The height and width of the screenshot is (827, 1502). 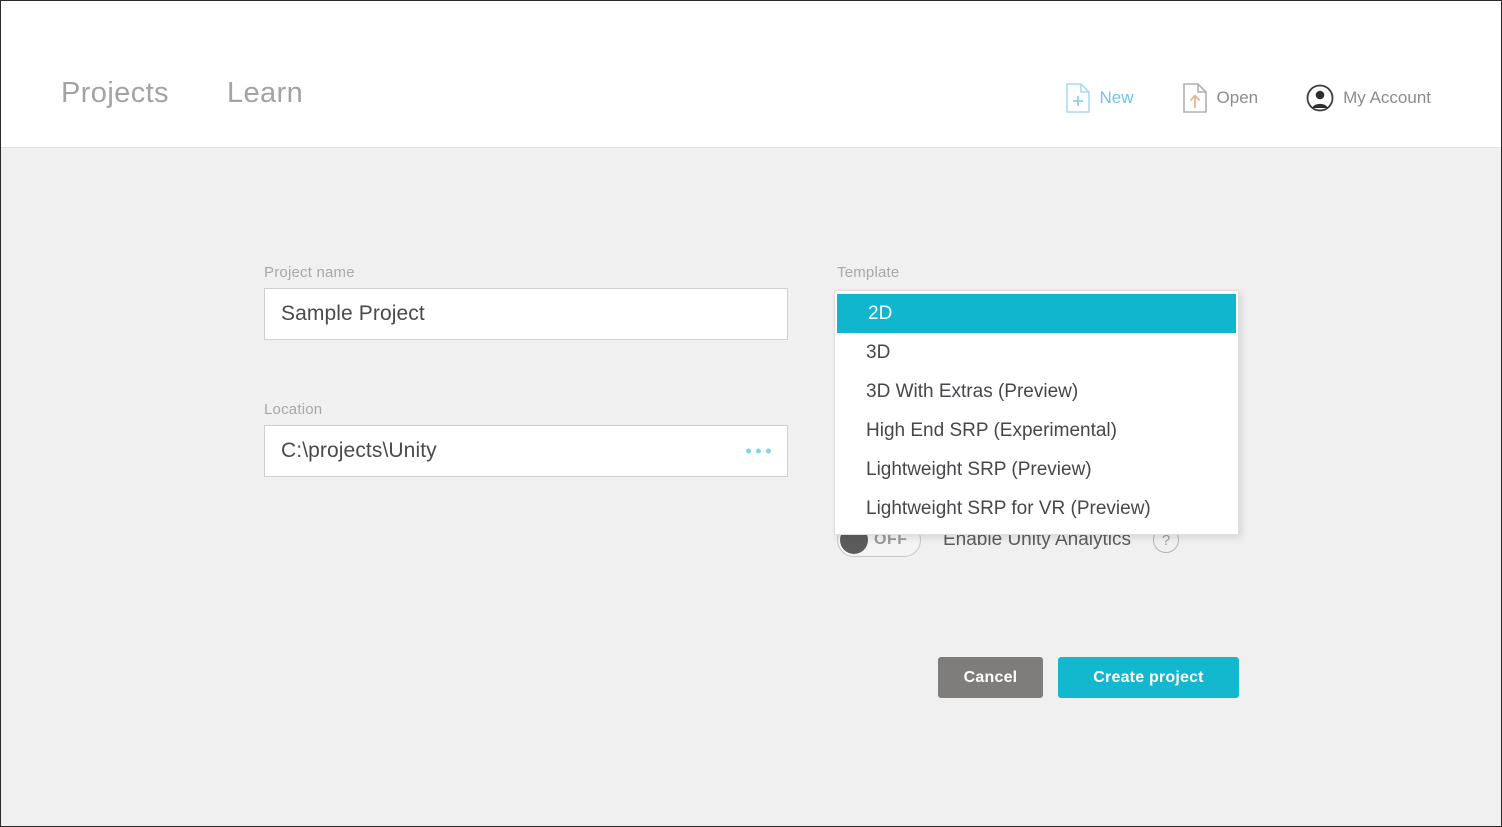 What do you see at coordinates (1320, 98) in the screenshot?
I see `account-avatar-icon` at bounding box center [1320, 98].